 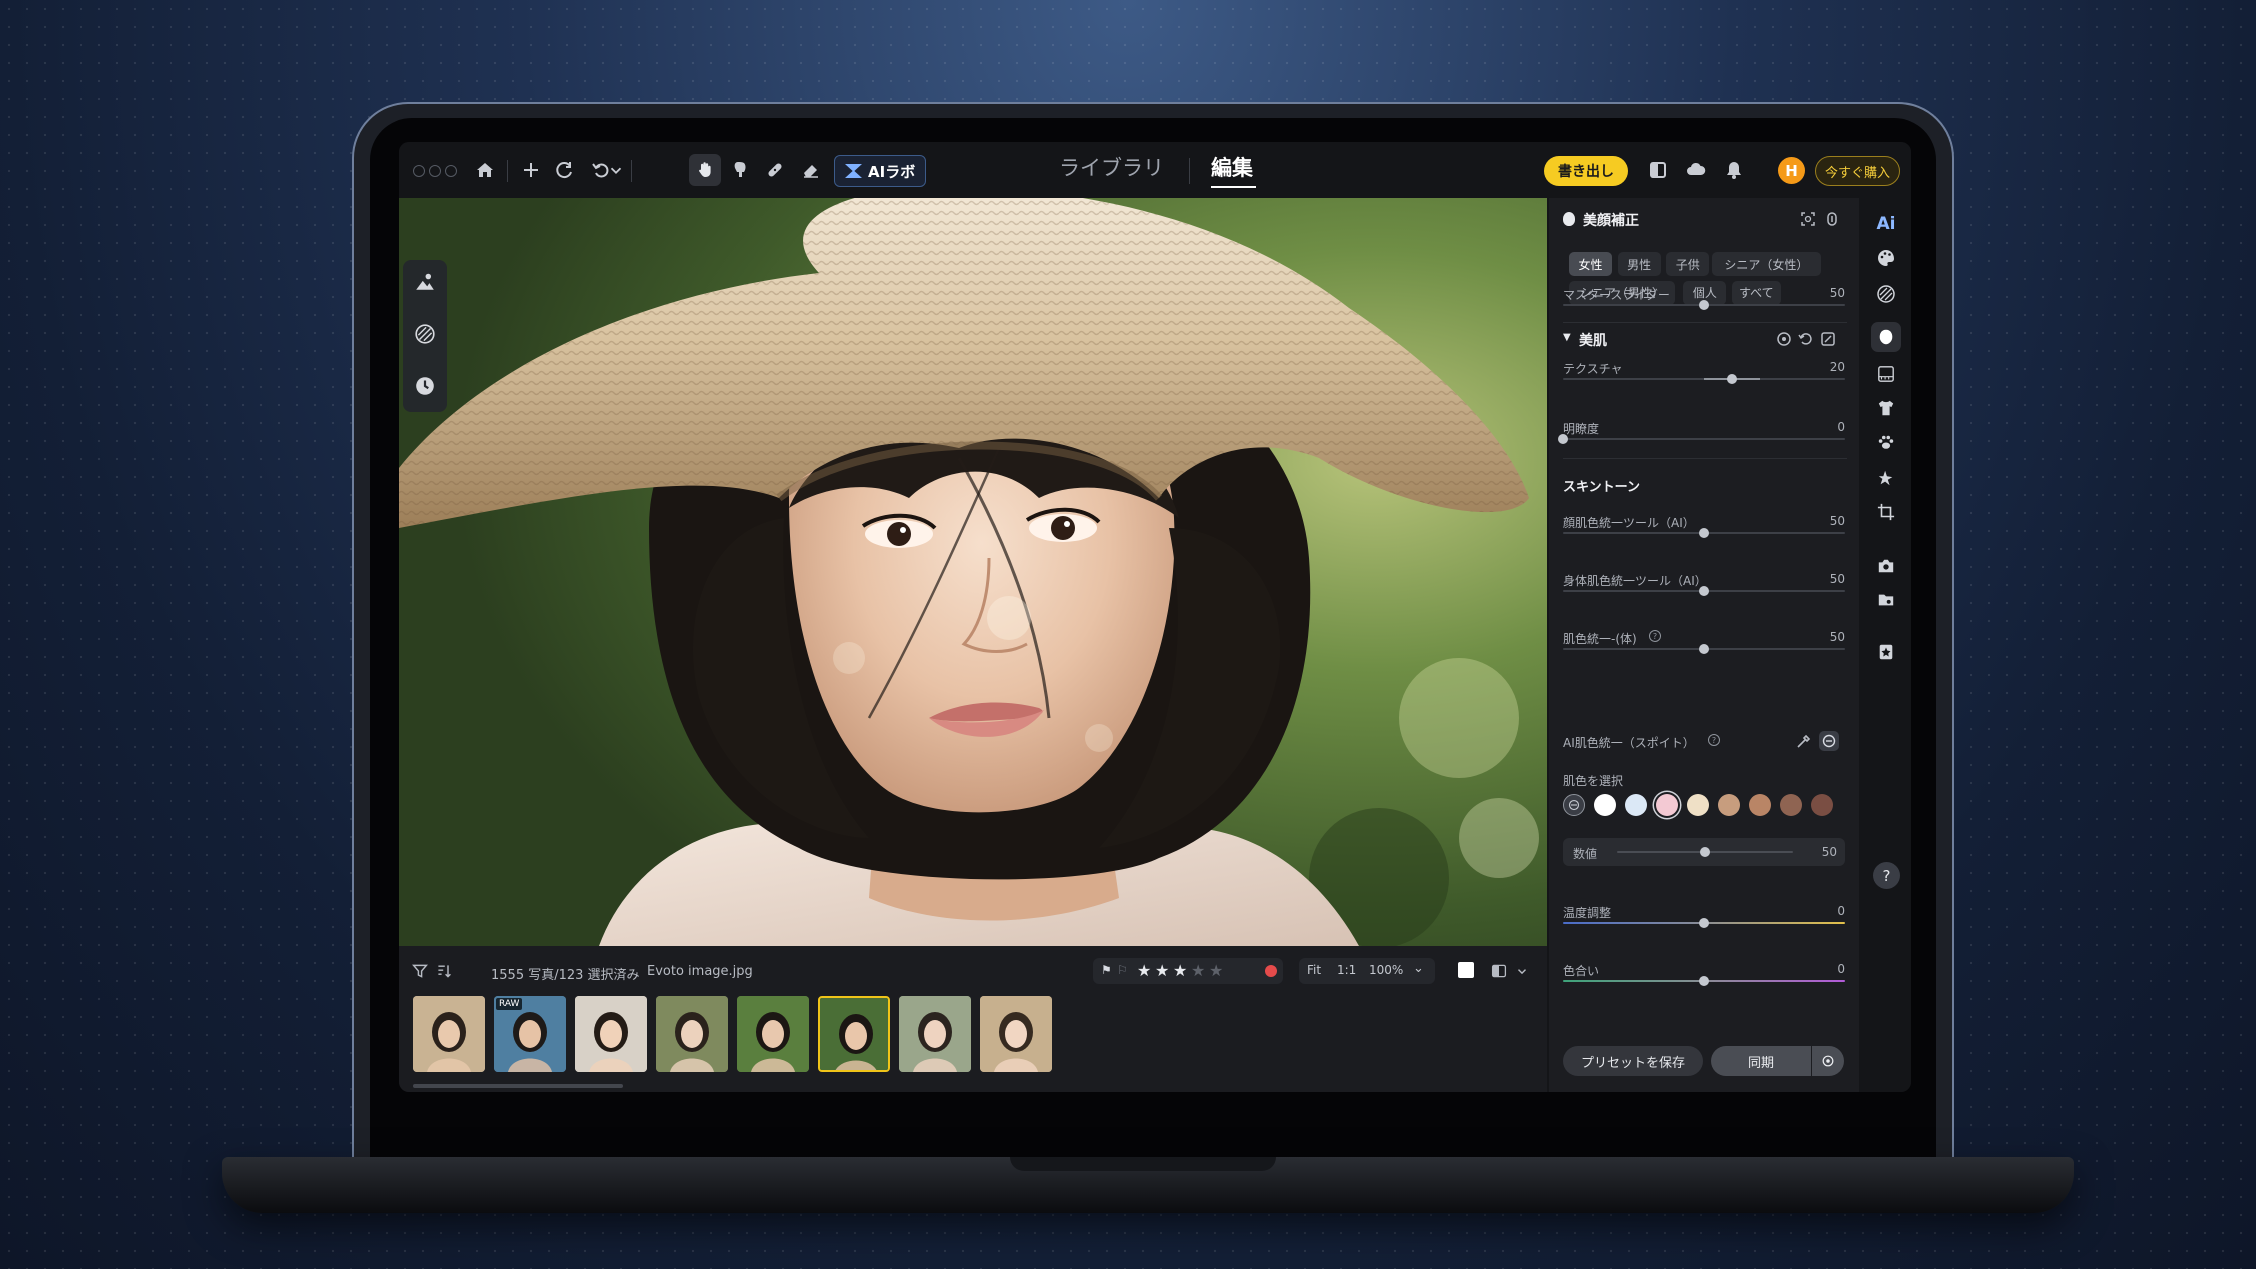 What do you see at coordinates (705, 170) in the screenshot?
I see `hand-tool-icon` at bounding box center [705, 170].